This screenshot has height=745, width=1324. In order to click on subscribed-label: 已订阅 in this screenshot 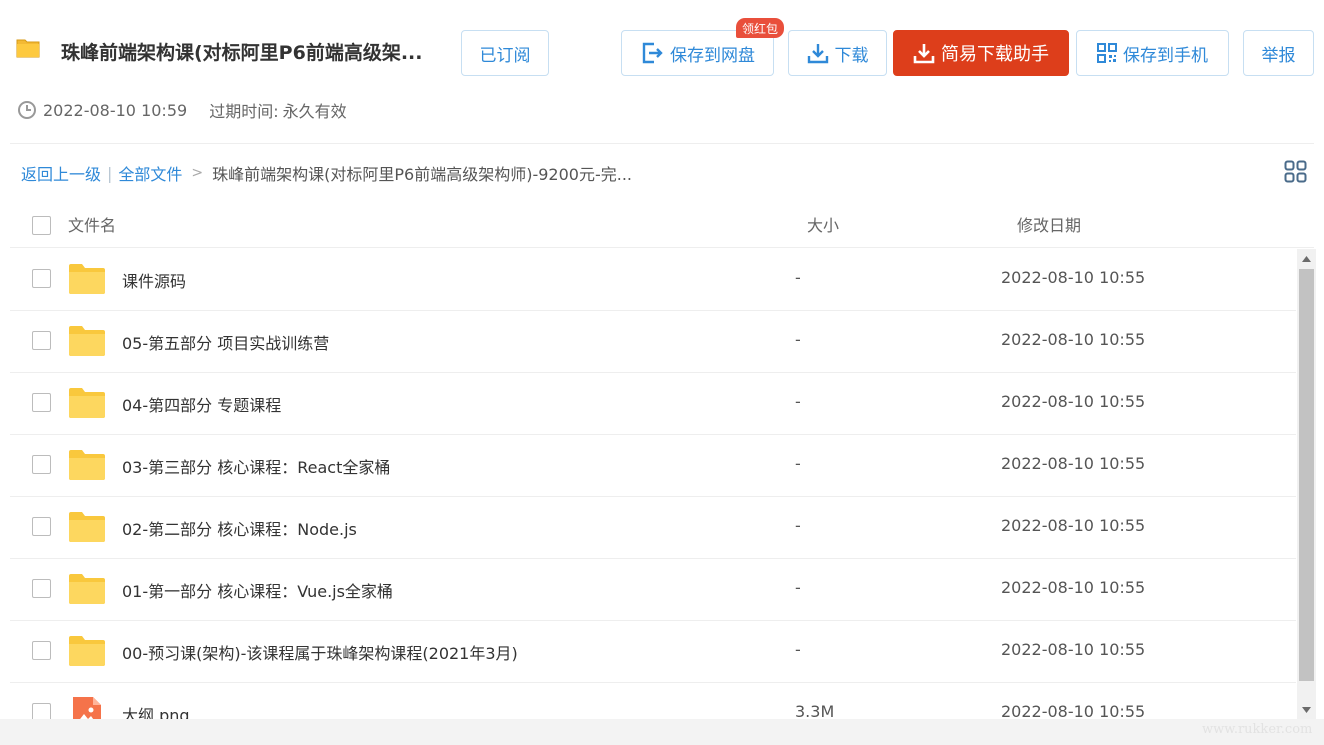, I will do `click(505, 55)`.